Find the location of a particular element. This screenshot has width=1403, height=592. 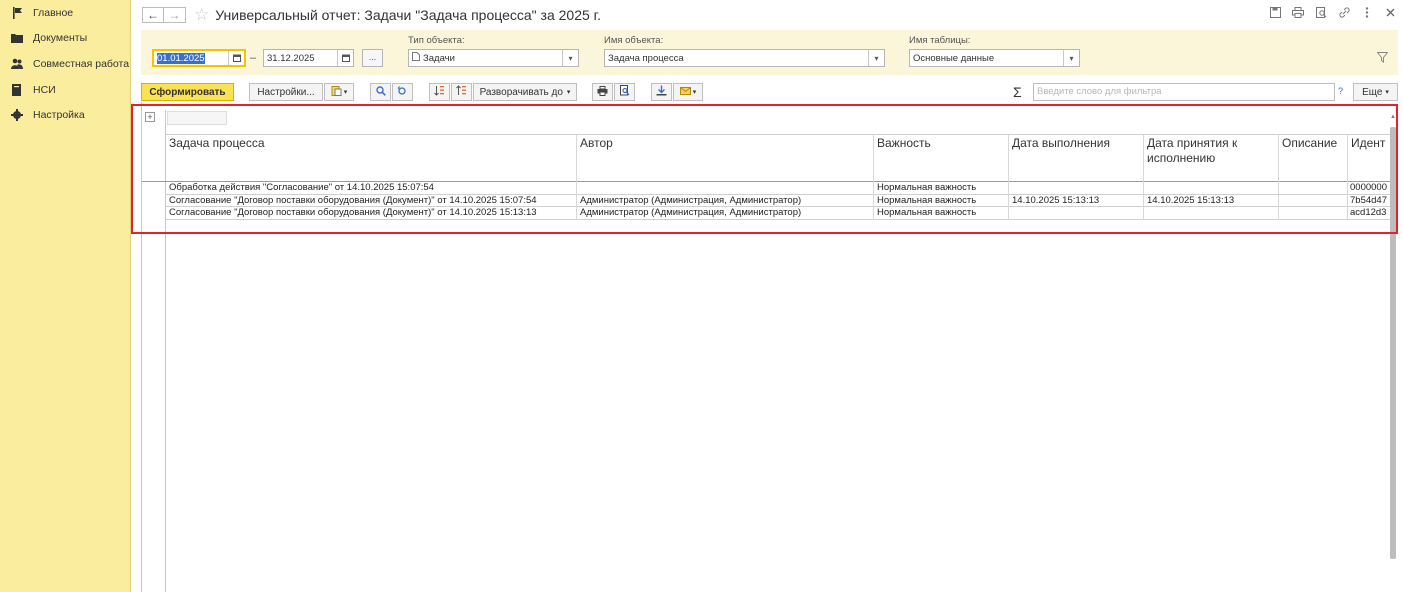

date-to-field: 31.12.2025 is located at coordinates (308, 58).